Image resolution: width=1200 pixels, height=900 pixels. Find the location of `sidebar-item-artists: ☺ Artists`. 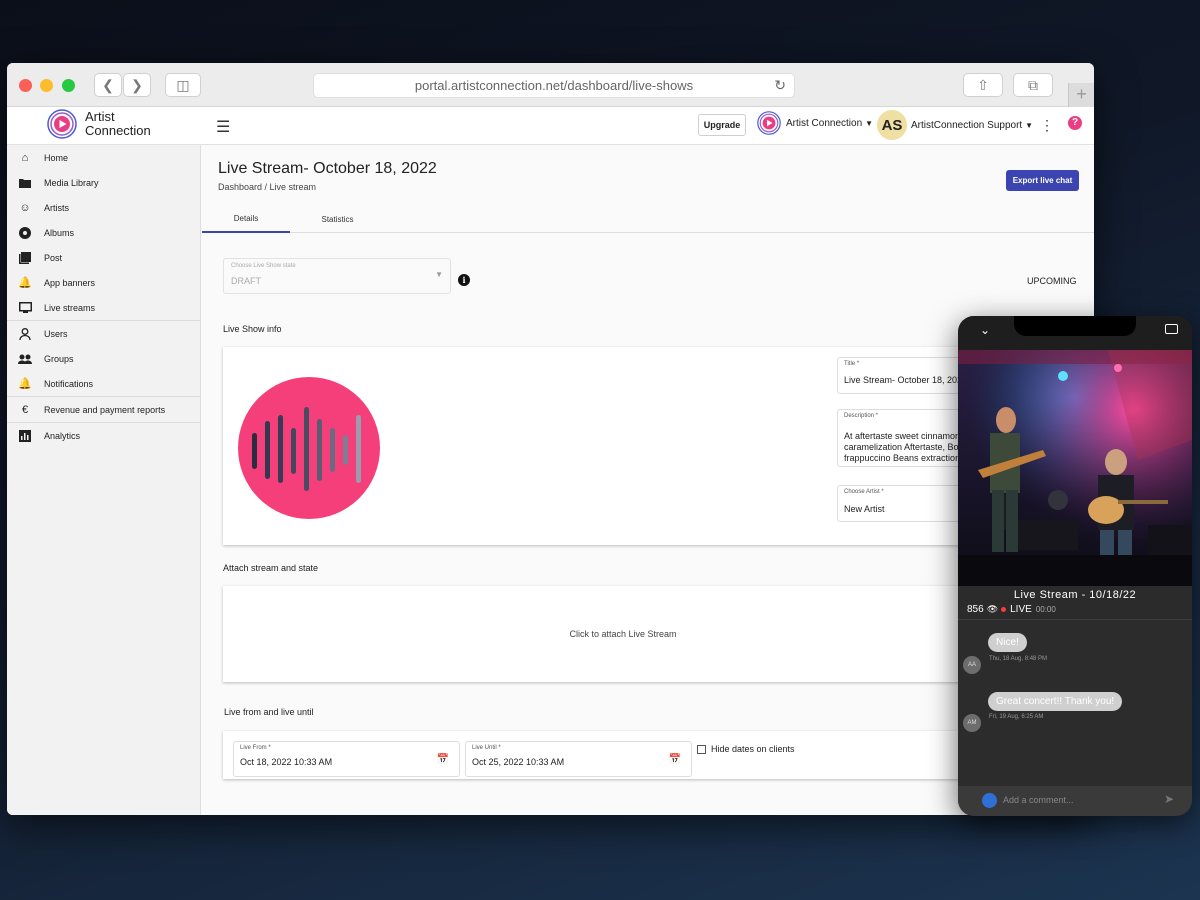

sidebar-item-artists: ☺ Artists is located at coordinates (103, 207).